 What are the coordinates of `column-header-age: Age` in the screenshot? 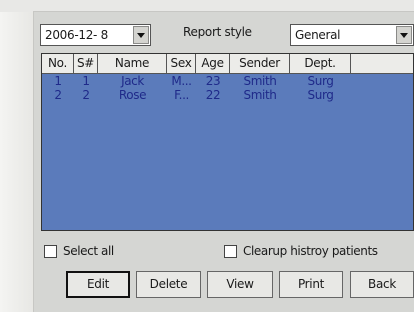 It's located at (213, 63).